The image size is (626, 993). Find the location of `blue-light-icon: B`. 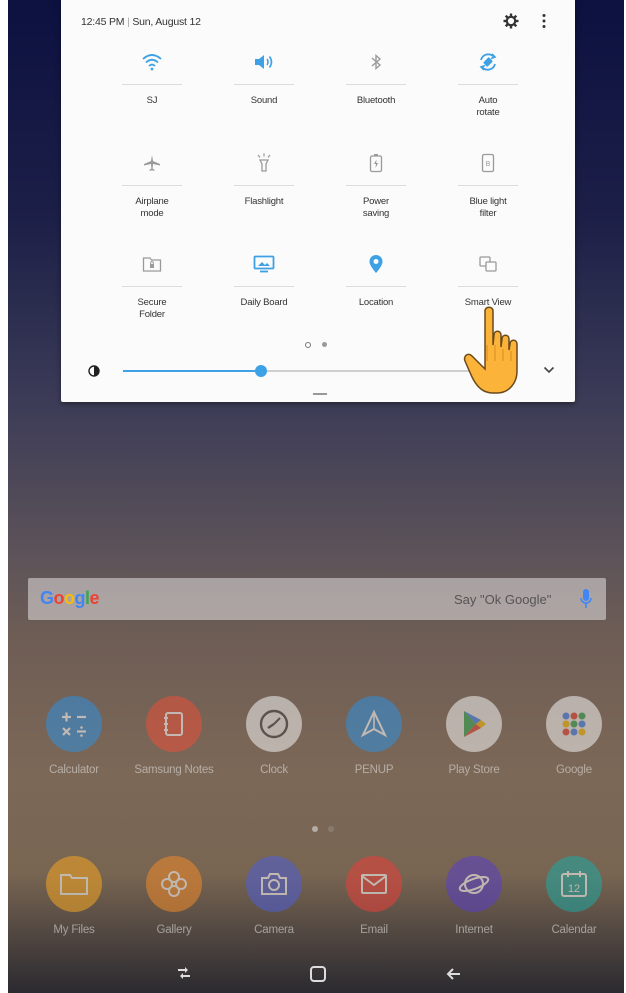

blue-light-icon: B is located at coordinates (488, 163).